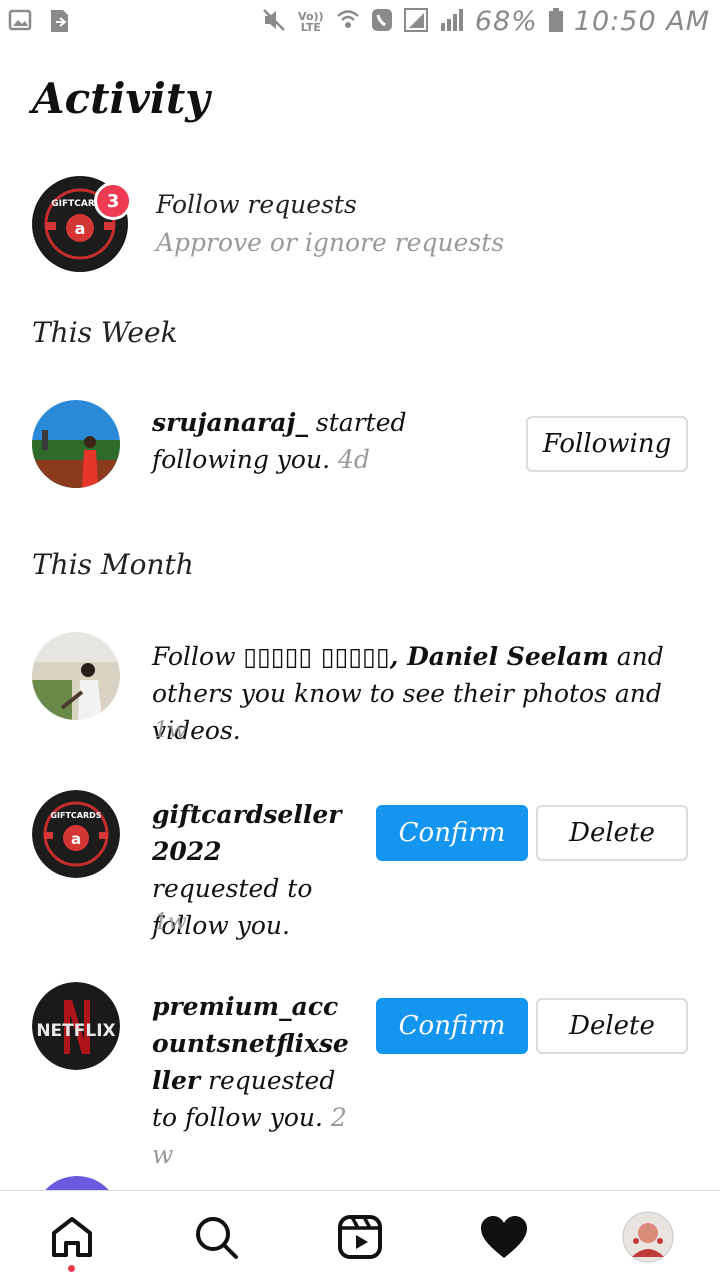 The height and width of the screenshot is (1280, 720). I want to click on mute-icon, so click(274, 22).